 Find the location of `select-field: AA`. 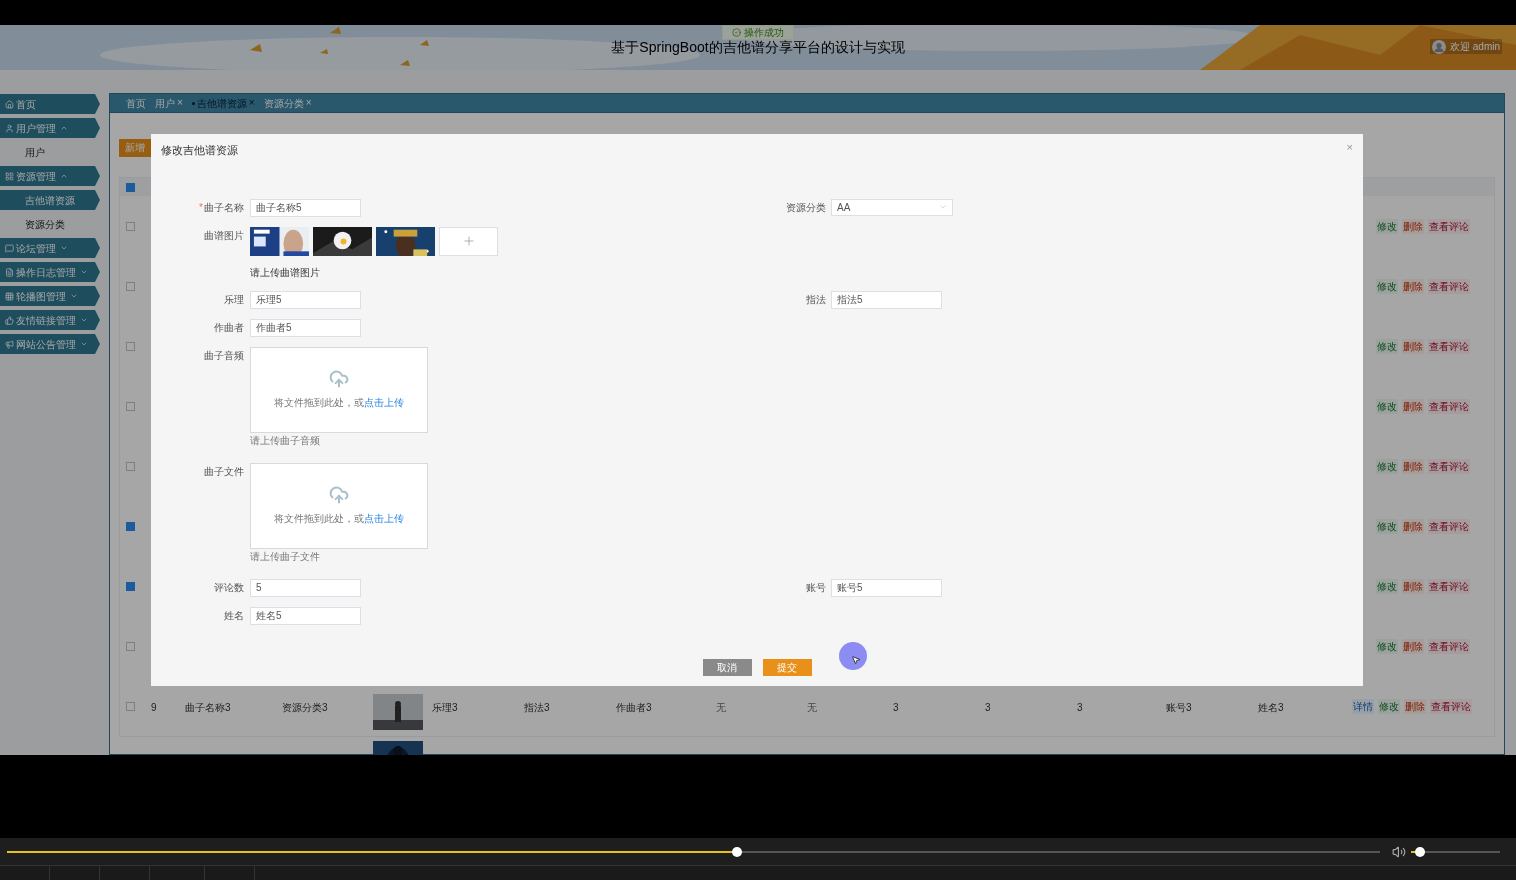

select-field: AA is located at coordinates (892, 207).